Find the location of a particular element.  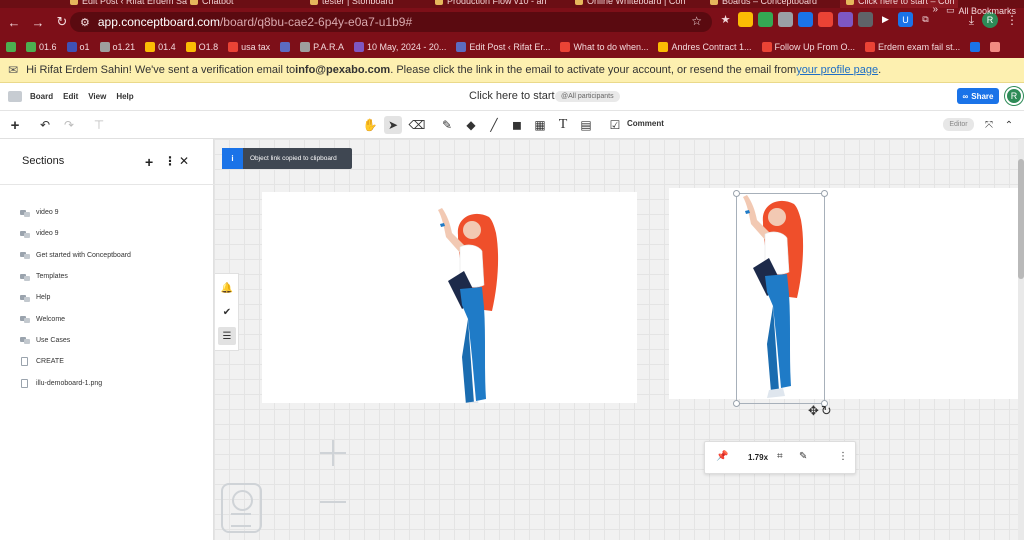

bookmark-item: P.A.R.A is located at coordinates (322, 47).